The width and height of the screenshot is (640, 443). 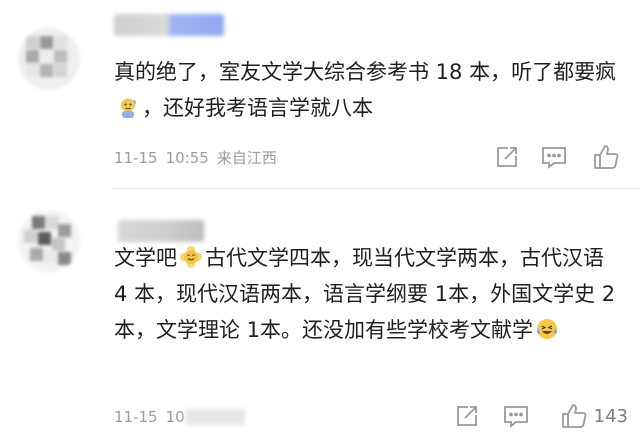 I want to click on like-button: 143, so click(x=594, y=416).